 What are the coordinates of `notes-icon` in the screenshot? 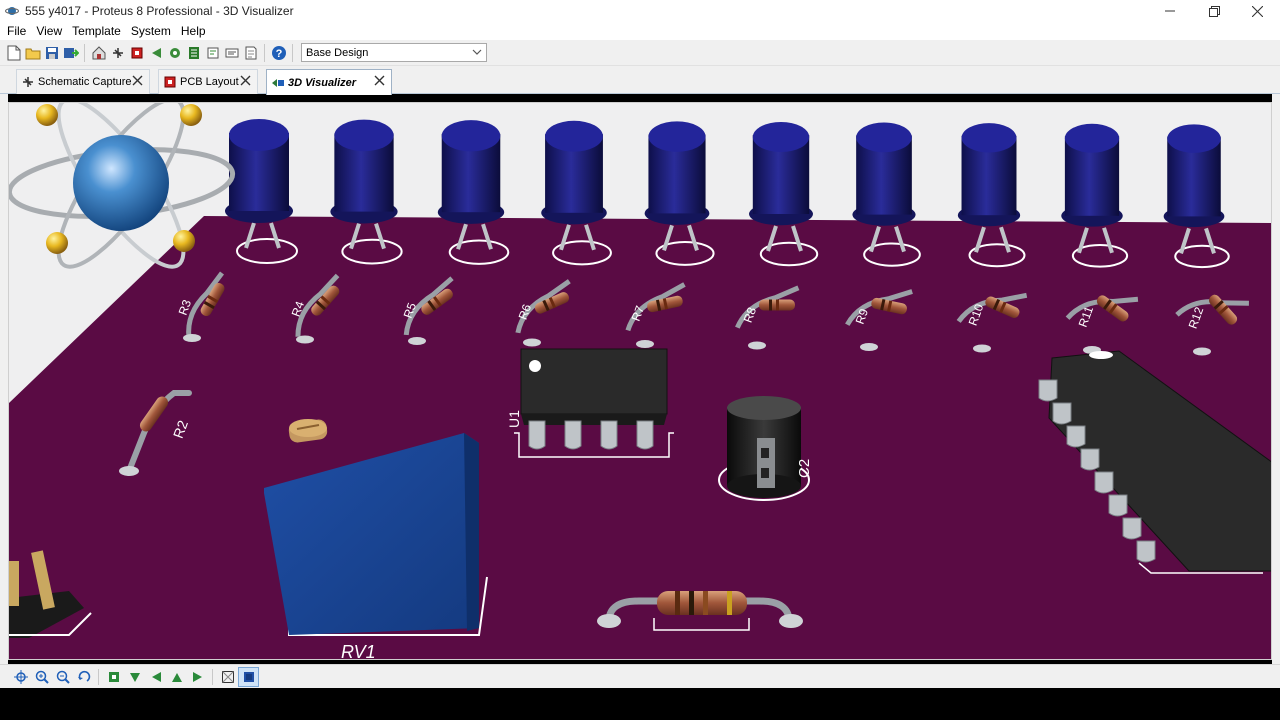 It's located at (250, 52).